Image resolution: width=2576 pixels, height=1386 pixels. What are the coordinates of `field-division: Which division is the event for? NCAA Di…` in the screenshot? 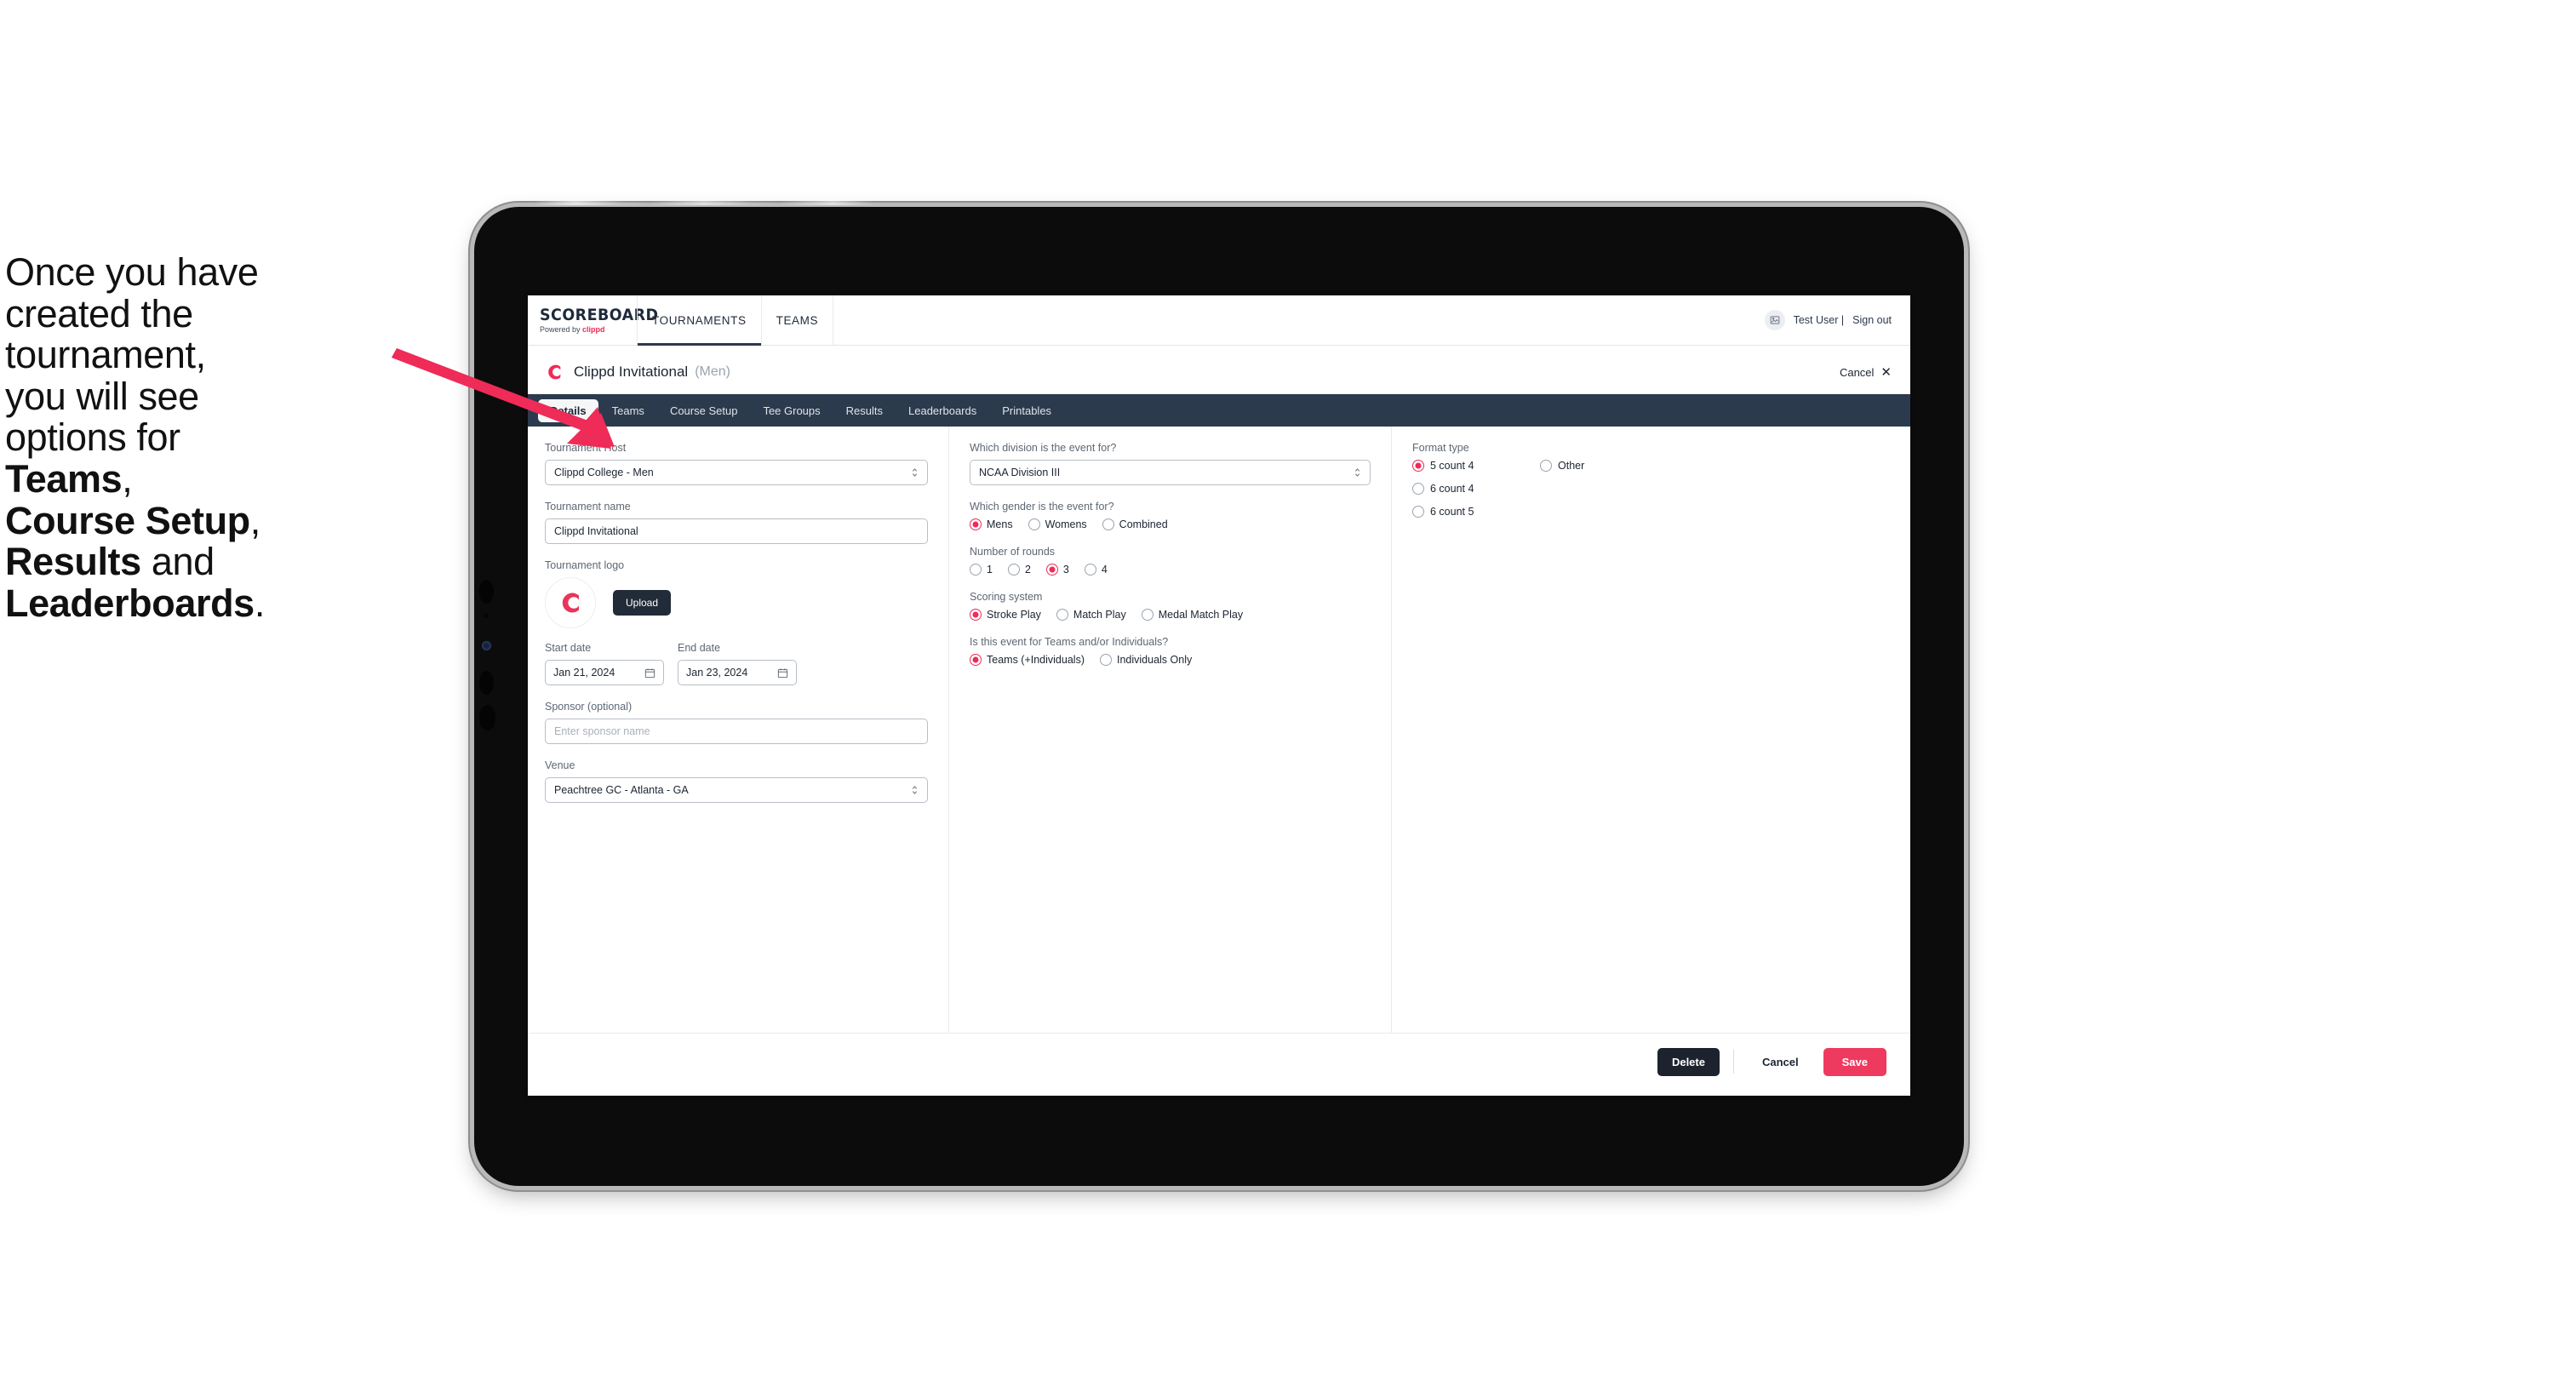 It's located at (1170, 463).